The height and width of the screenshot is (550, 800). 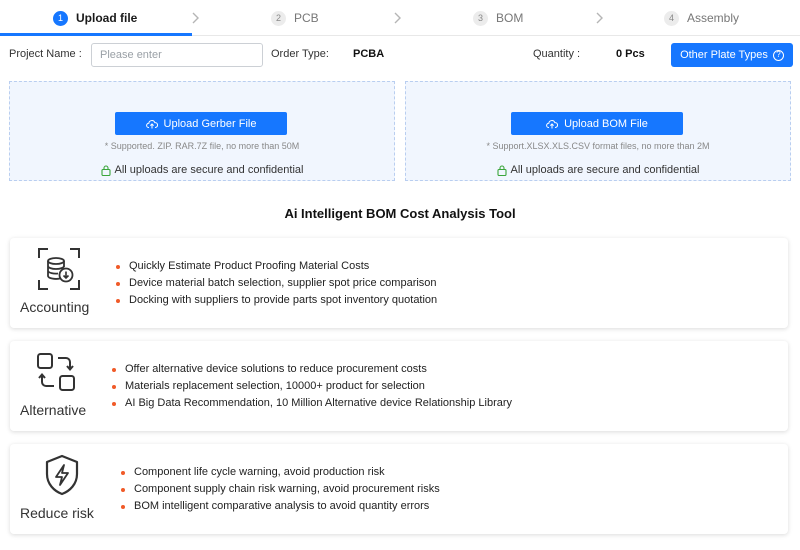 What do you see at coordinates (724, 55) in the screenshot?
I see `other-plate-types-label: Other Plate Types` at bounding box center [724, 55].